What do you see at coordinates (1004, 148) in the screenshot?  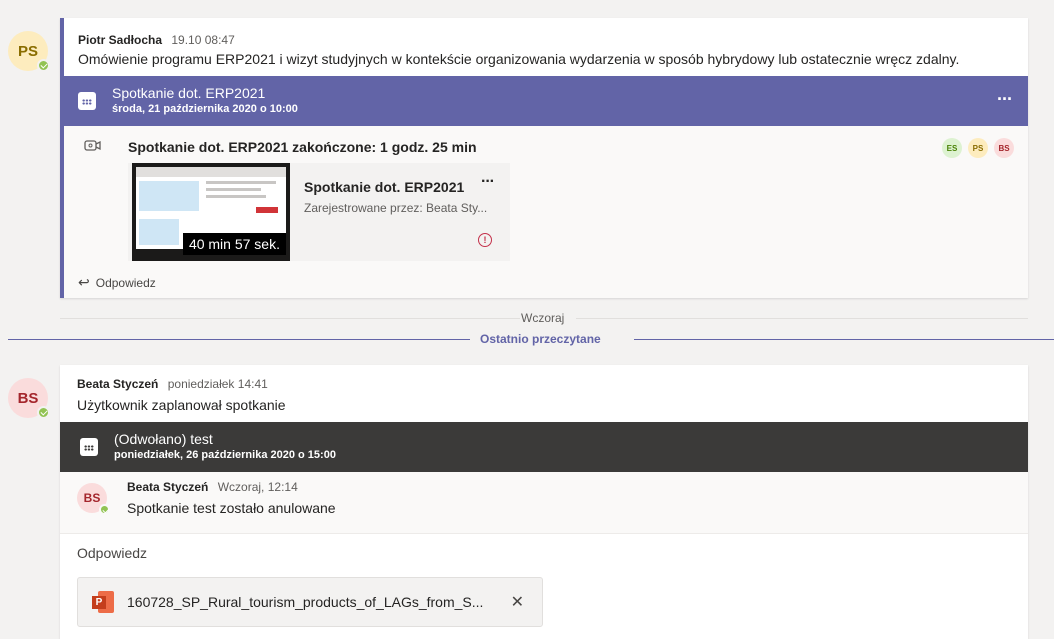 I see `participant-avatar: BS` at bounding box center [1004, 148].